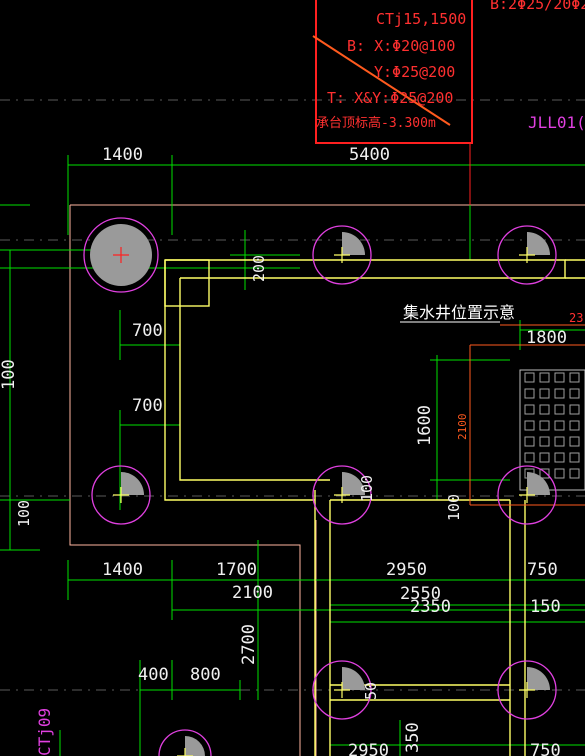  I want to click on annotation-line-3: Y:Φ25@200, so click(414, 72).